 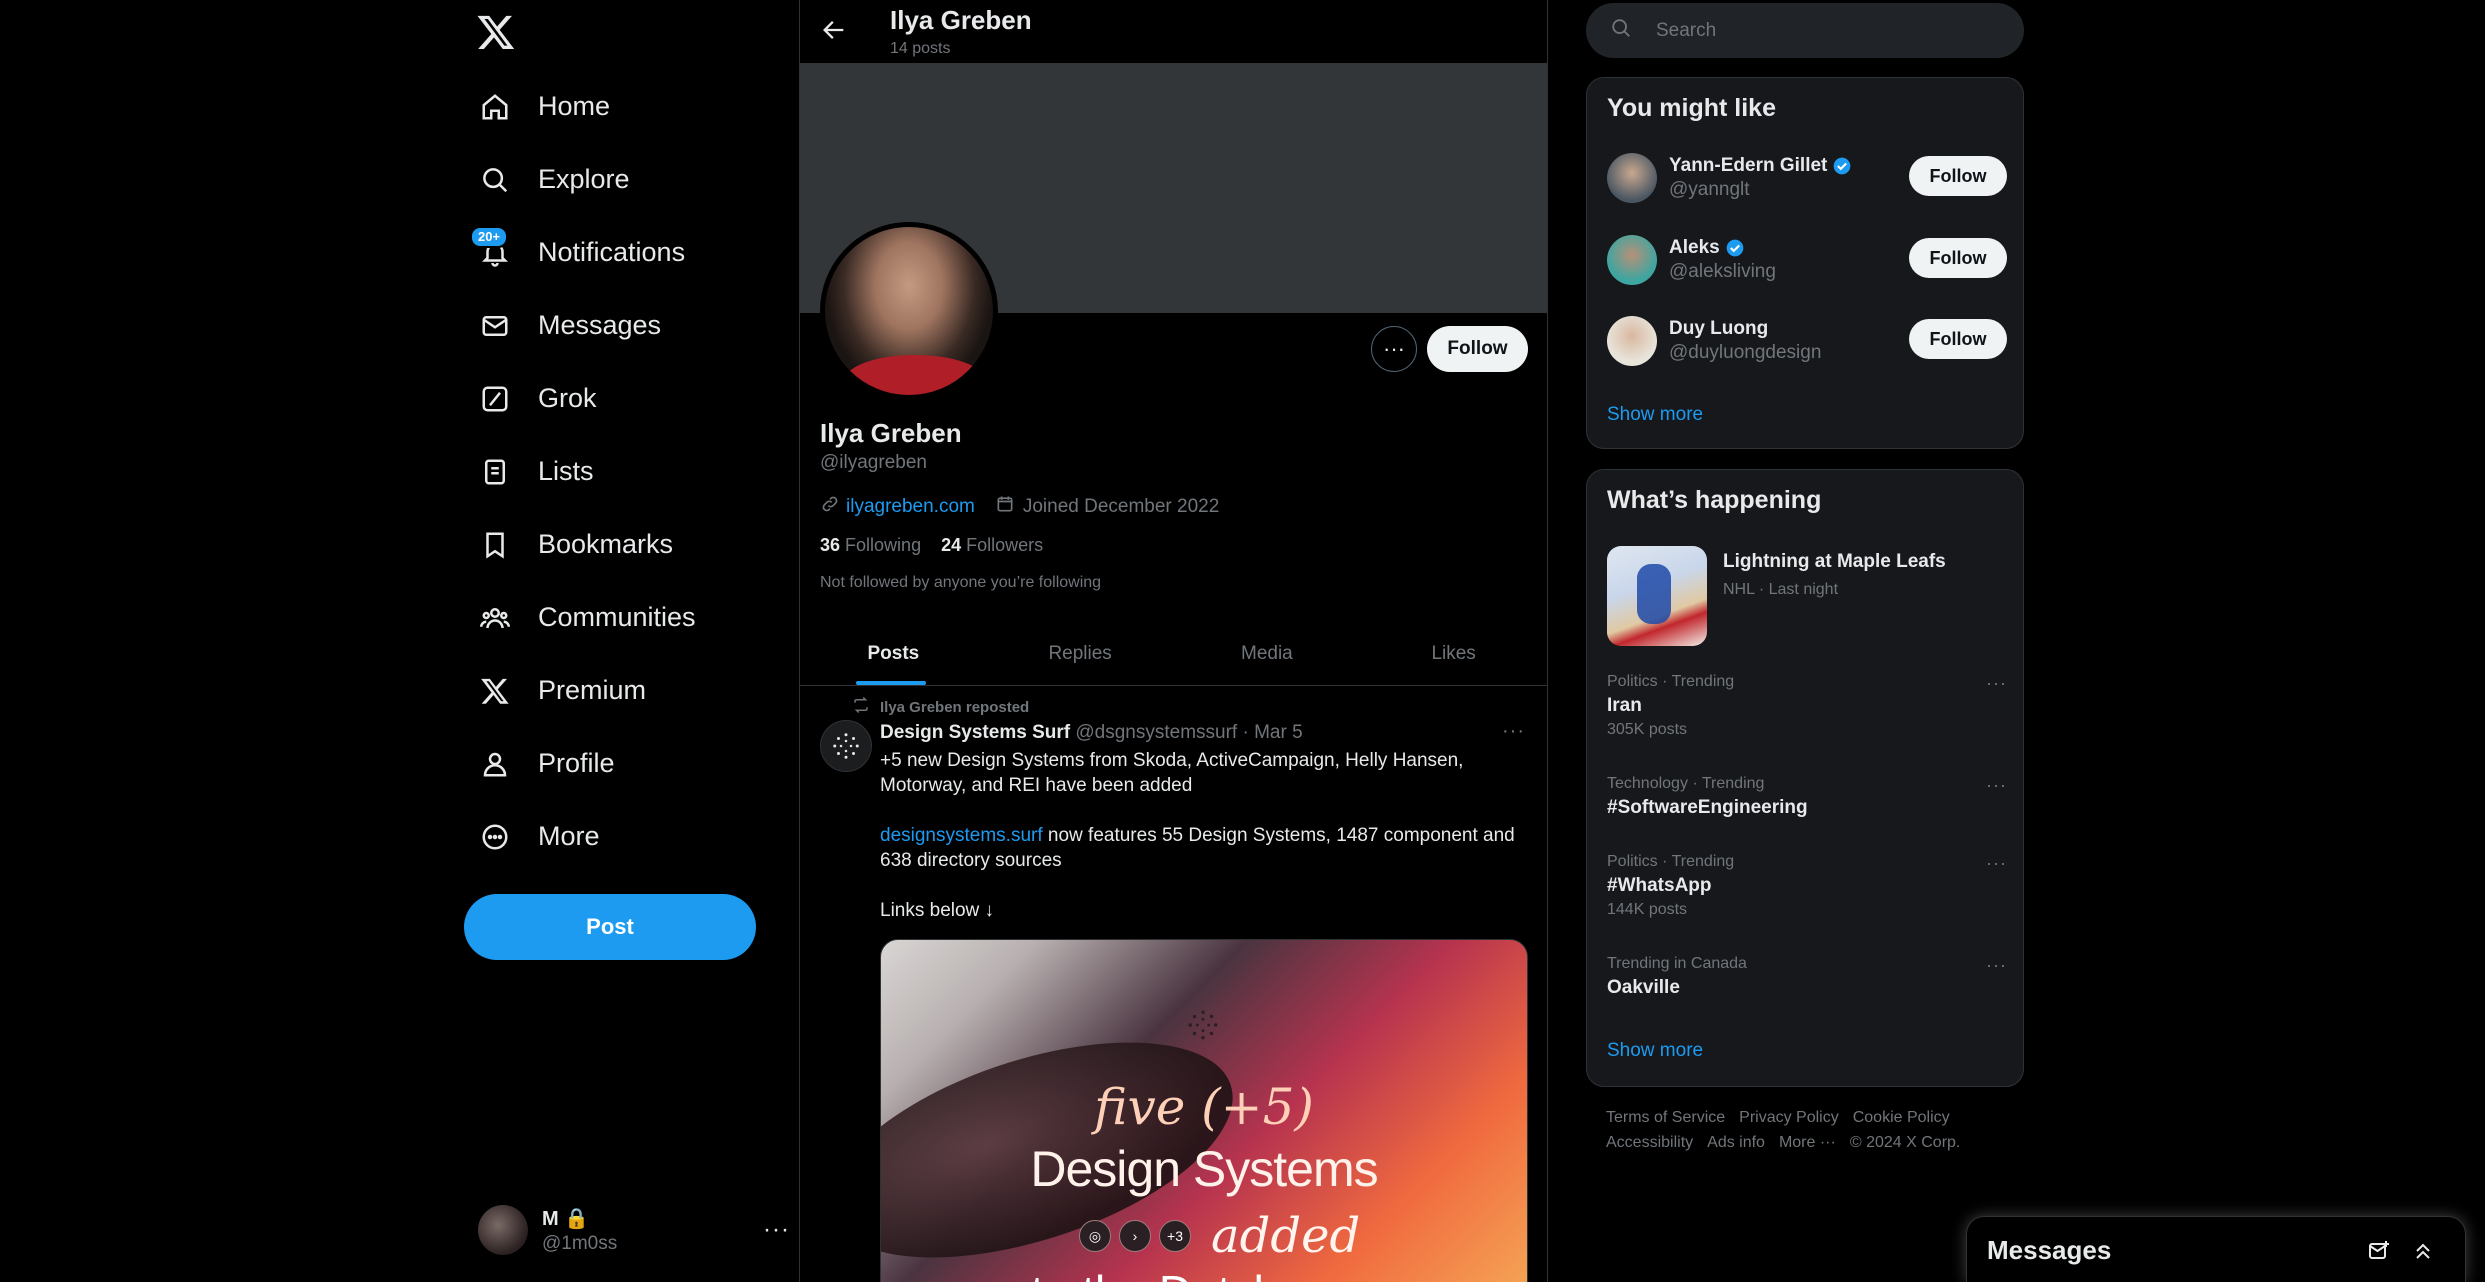 I want to click on messages-drawer-title: Messages, so click(x=2049, y=1250).